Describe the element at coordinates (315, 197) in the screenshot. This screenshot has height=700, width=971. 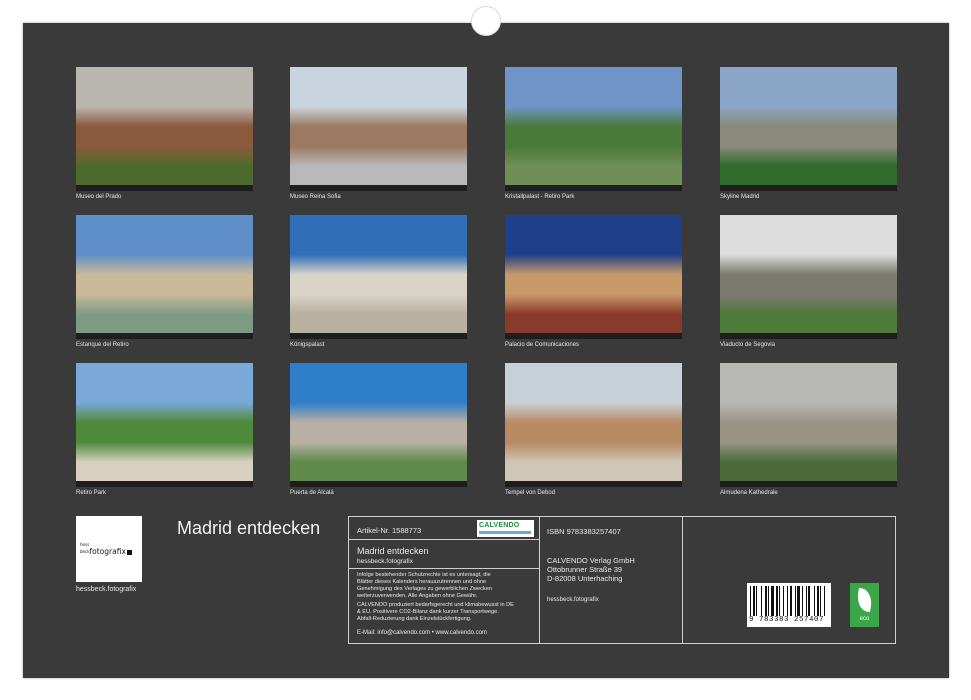
I see `photo-caption: Museo Reina Sofia` at that location.